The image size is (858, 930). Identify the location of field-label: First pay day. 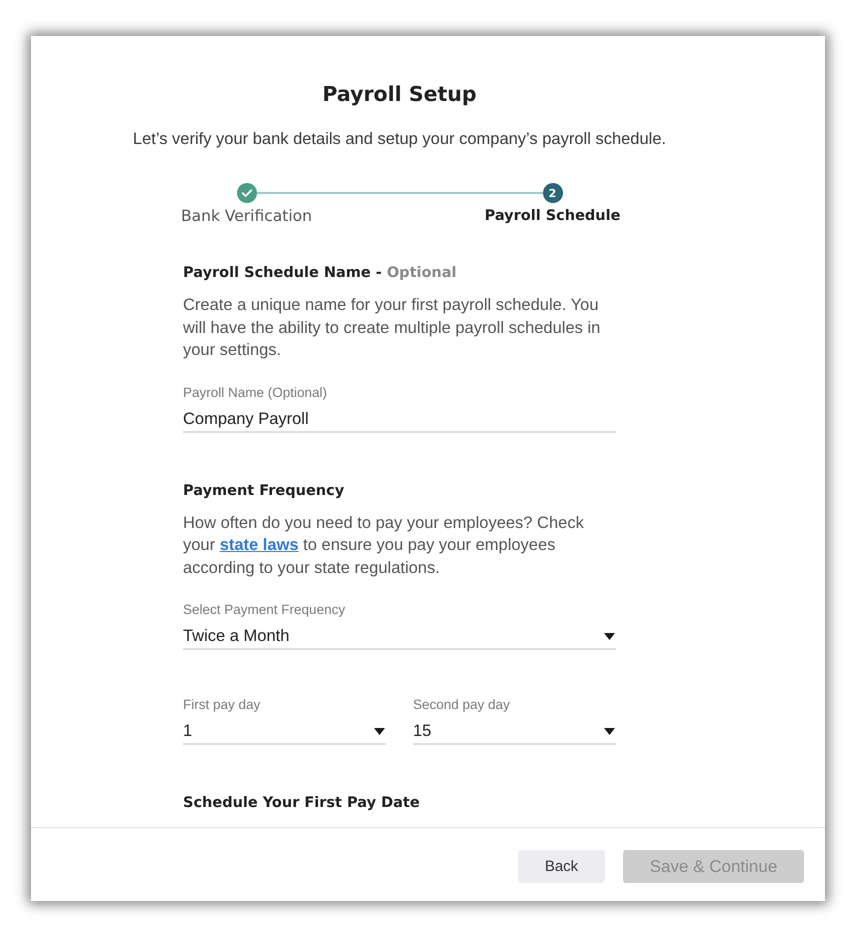
(222, 705).